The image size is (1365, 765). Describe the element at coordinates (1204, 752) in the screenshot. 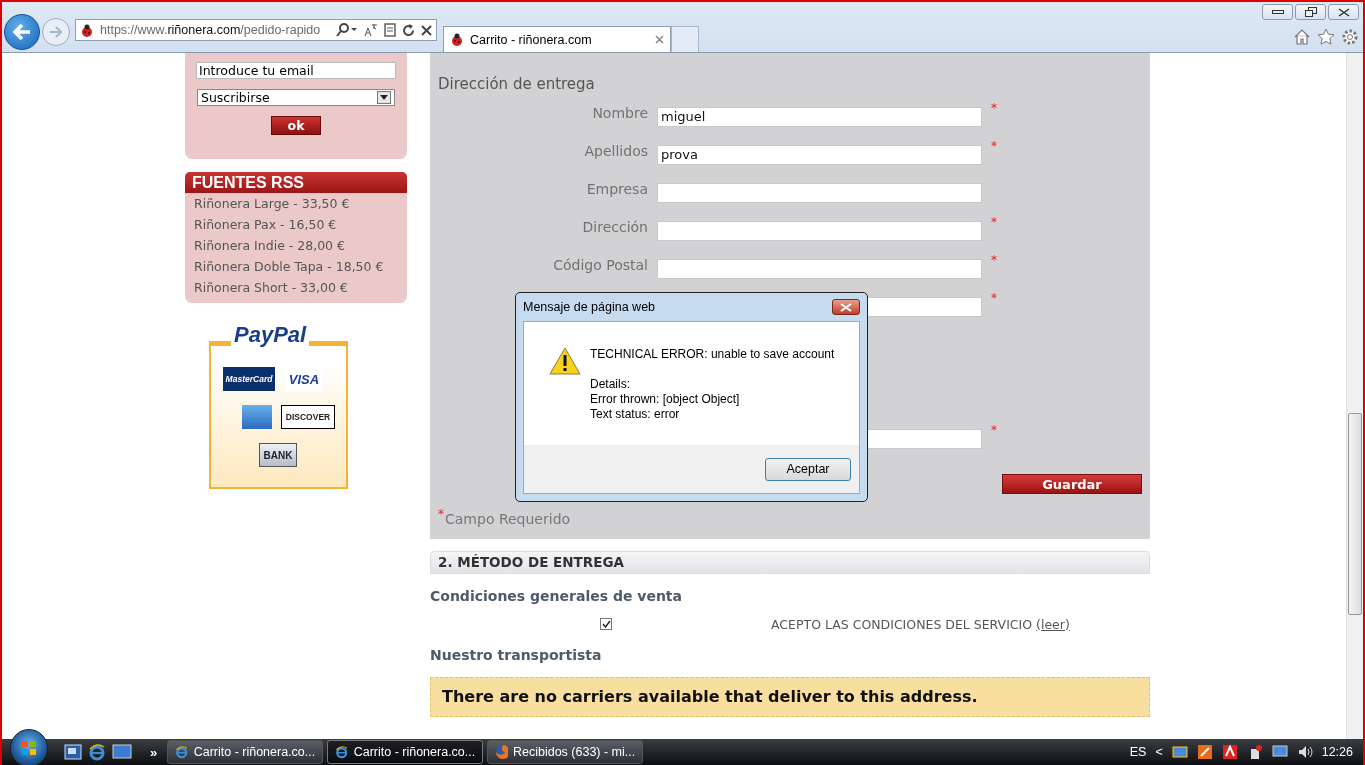

I see `app-tray-icon` at that location.